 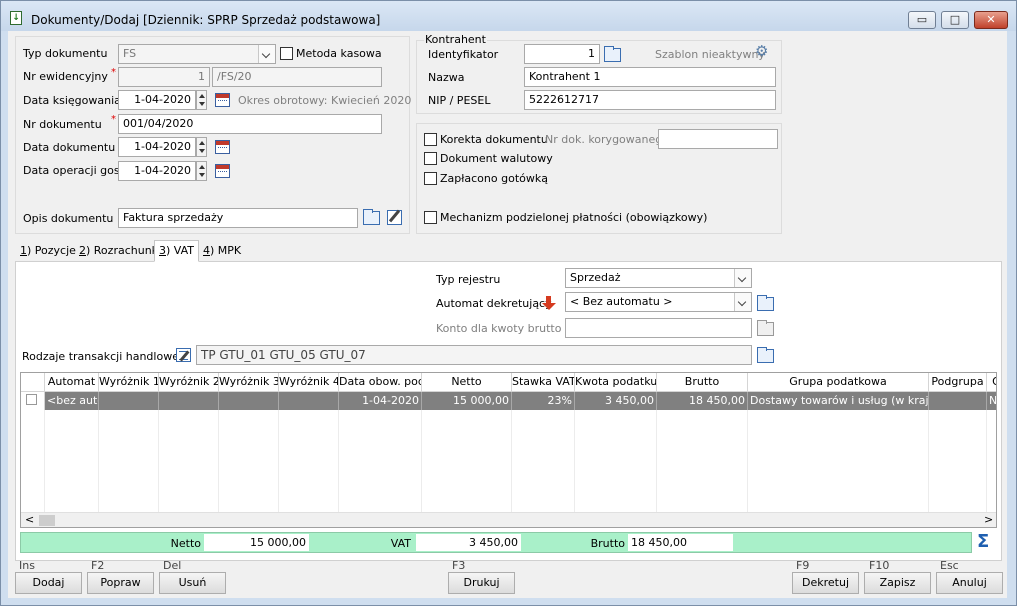 I want to click on nazwa-input: Kontrahent 1, so click(x=650, y=77).